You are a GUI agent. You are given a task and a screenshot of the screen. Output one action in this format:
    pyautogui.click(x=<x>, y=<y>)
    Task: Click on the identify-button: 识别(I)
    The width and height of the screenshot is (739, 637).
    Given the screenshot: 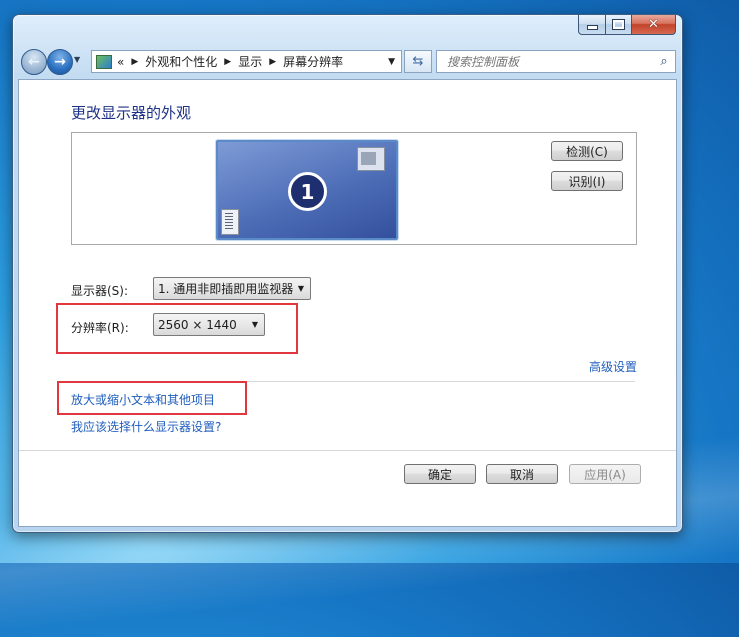 What is the action you would take?
    pyautogui.click(x=587, y=181)
    